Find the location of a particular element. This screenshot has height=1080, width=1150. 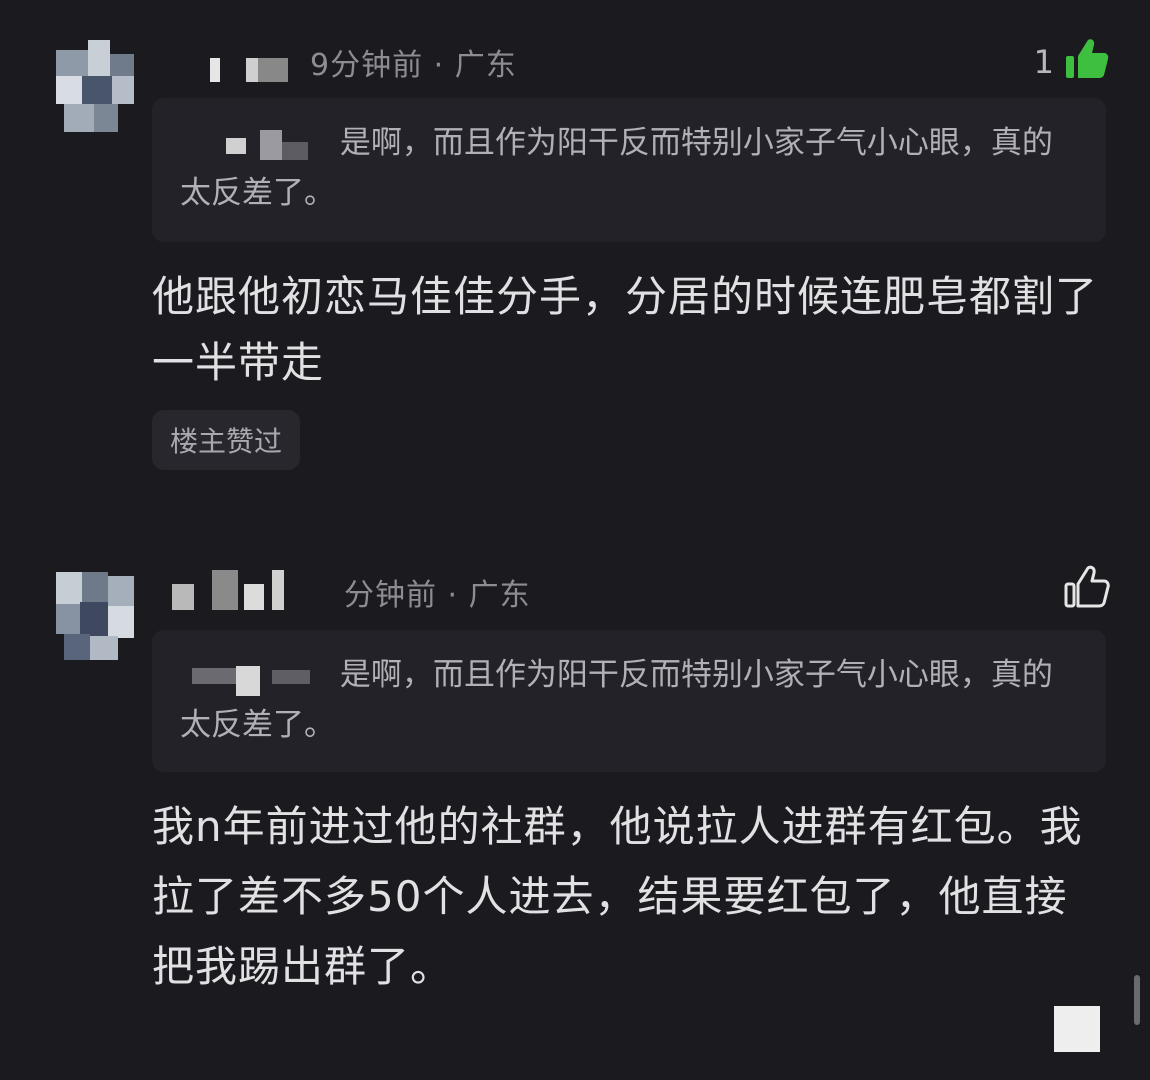

like-count: 1 is located at coordinates (1043, 62).